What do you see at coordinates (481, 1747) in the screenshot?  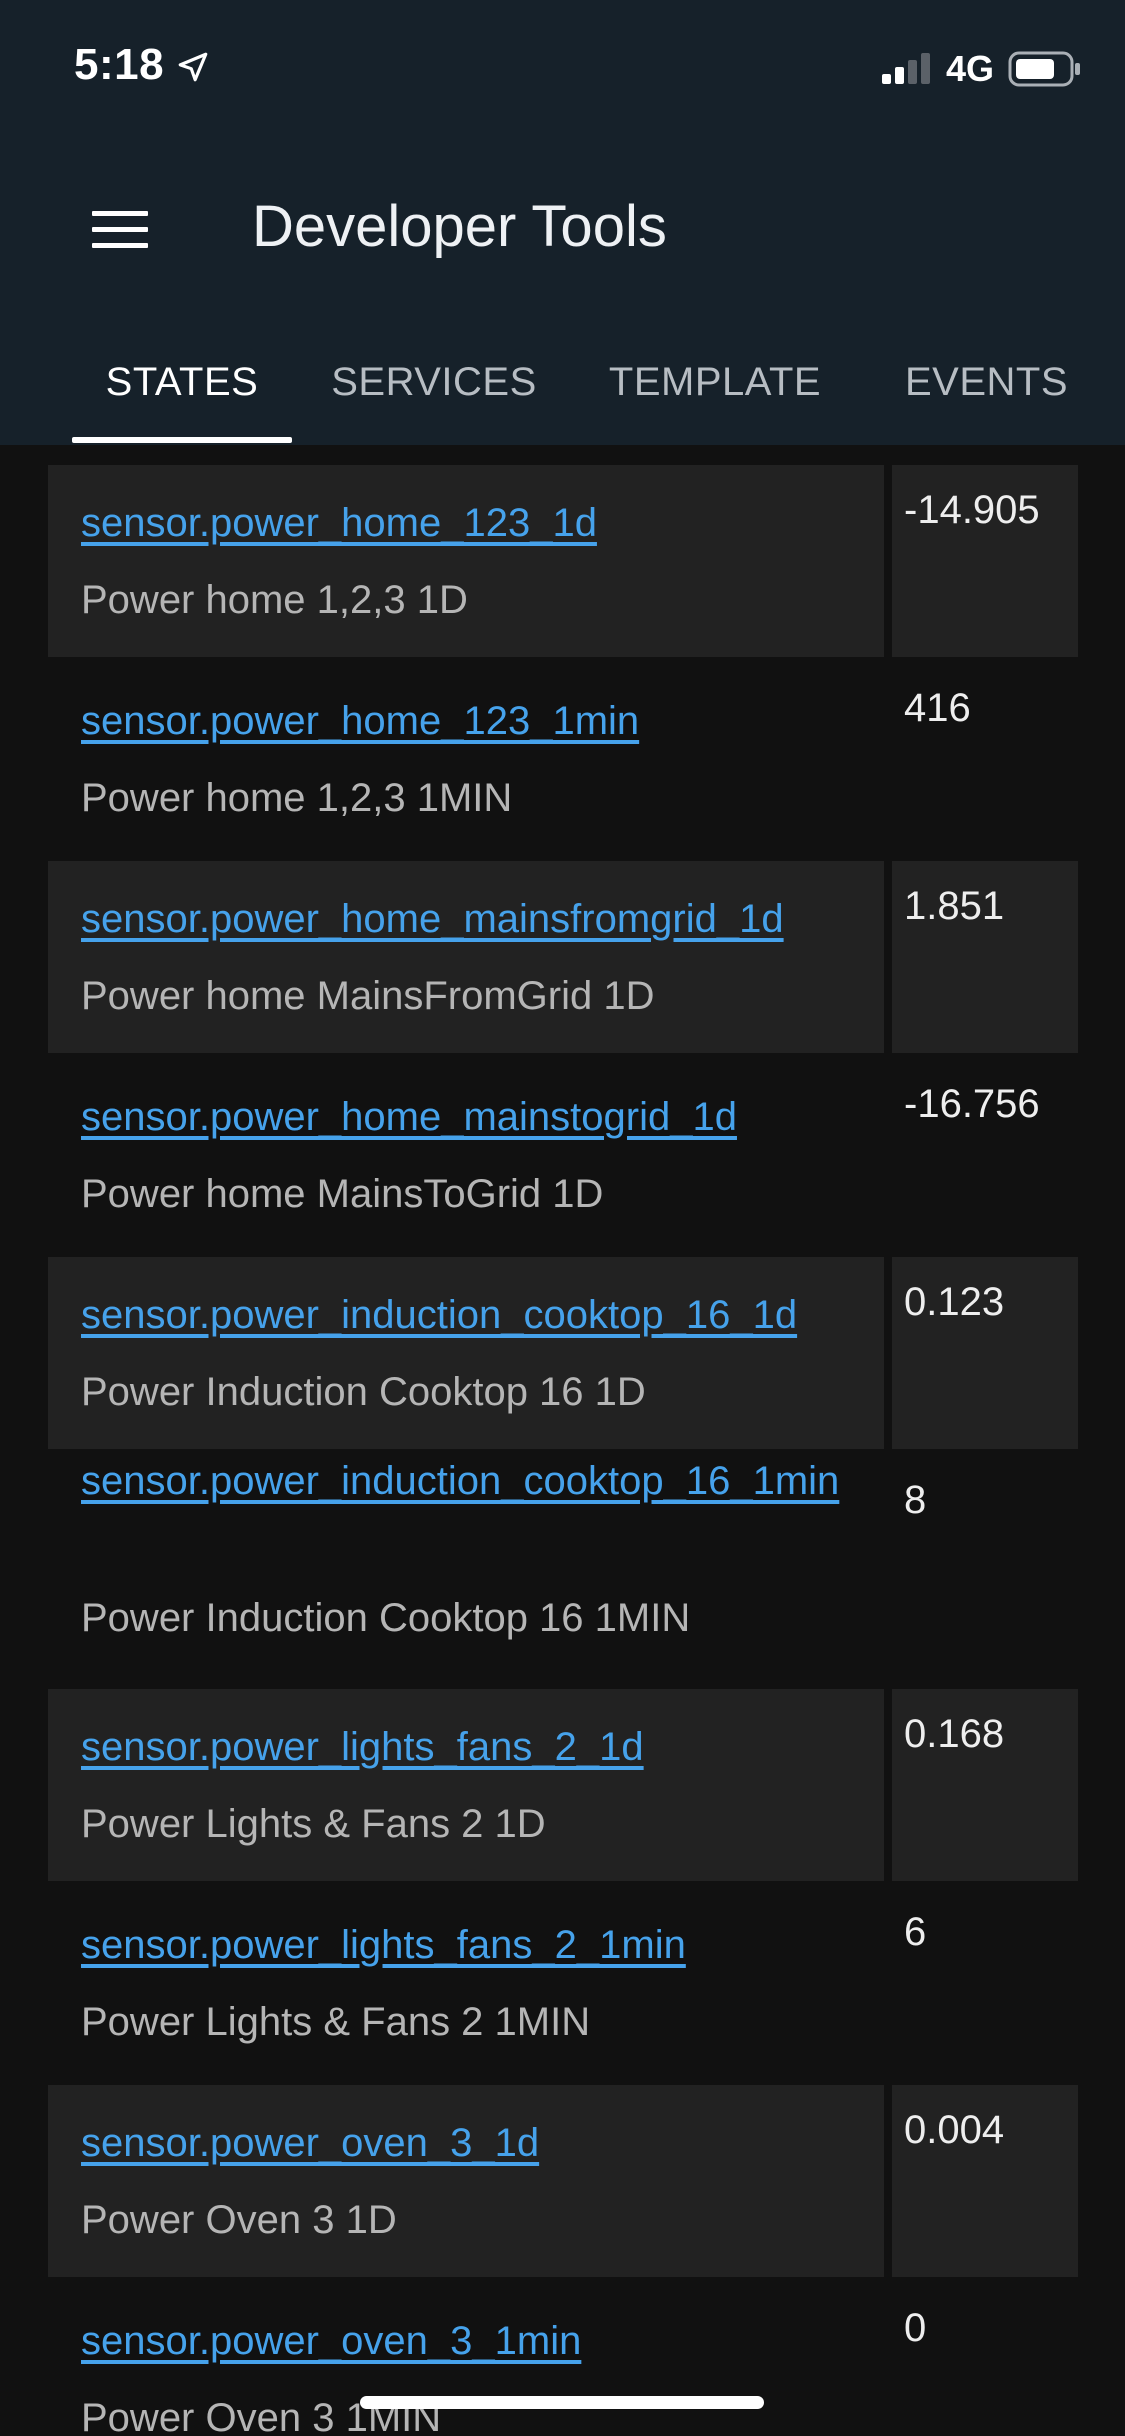 I see `entity-link: sensor.power_lights_fans_2_1d` at bounding box center [481, 1747].